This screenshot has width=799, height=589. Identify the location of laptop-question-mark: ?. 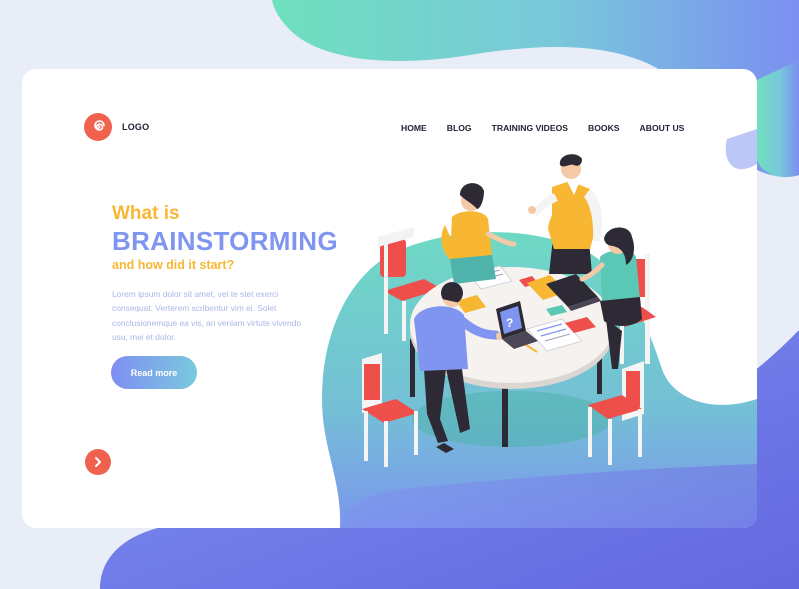
(509, 323).